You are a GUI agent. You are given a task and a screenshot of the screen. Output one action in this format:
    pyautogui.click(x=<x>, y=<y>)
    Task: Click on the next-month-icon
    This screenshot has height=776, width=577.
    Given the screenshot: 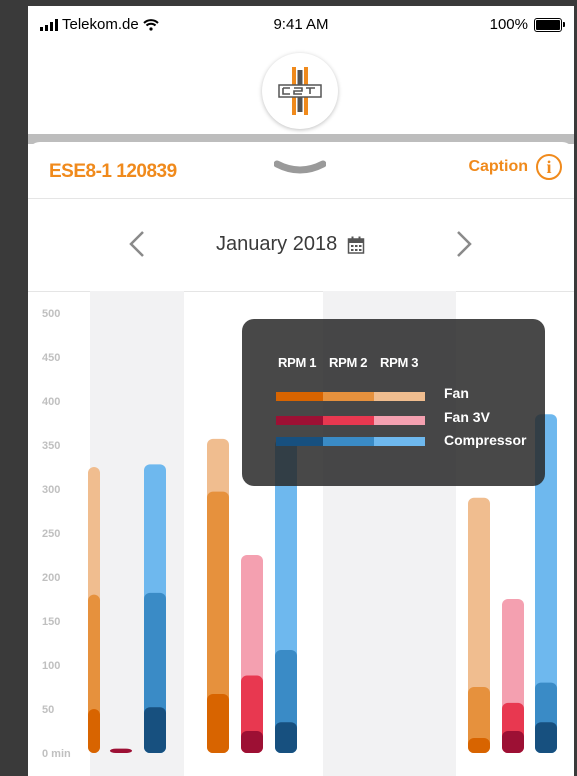 What is the action you would take?
    pyautogui.click(x=463, y=244)
    